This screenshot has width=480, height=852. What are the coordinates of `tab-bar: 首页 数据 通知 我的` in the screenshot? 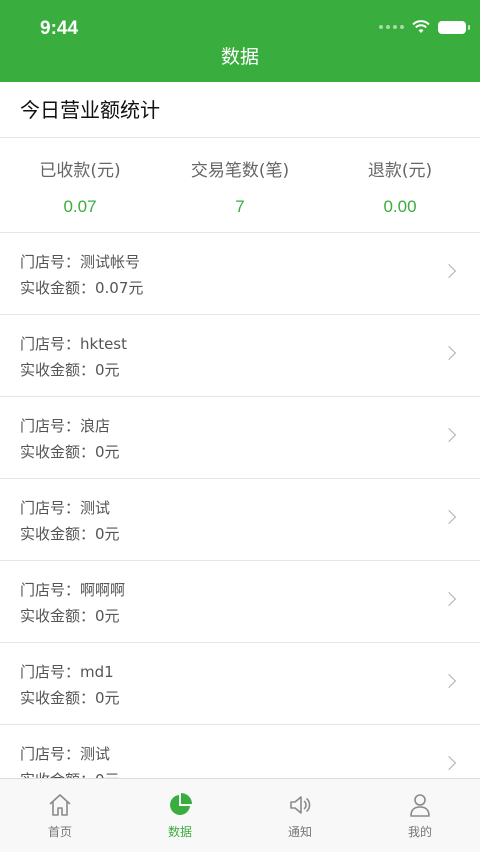 It's located at (240, 815).